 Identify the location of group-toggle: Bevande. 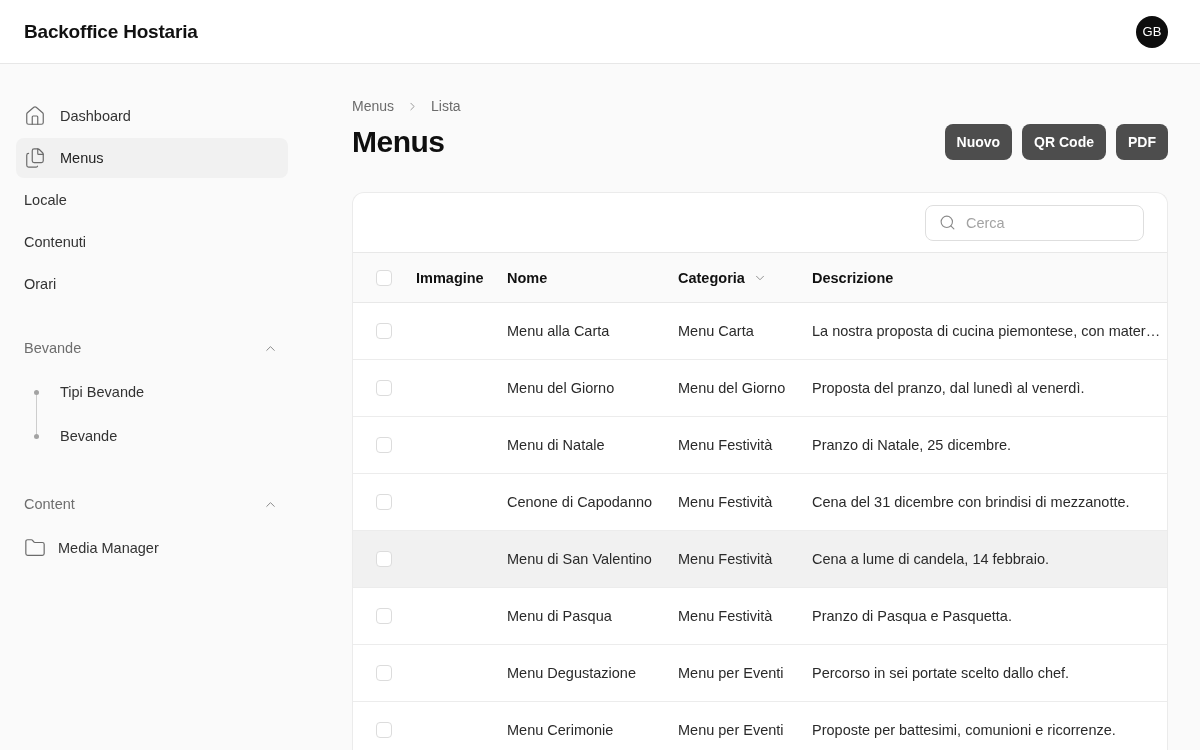
(152, 348).